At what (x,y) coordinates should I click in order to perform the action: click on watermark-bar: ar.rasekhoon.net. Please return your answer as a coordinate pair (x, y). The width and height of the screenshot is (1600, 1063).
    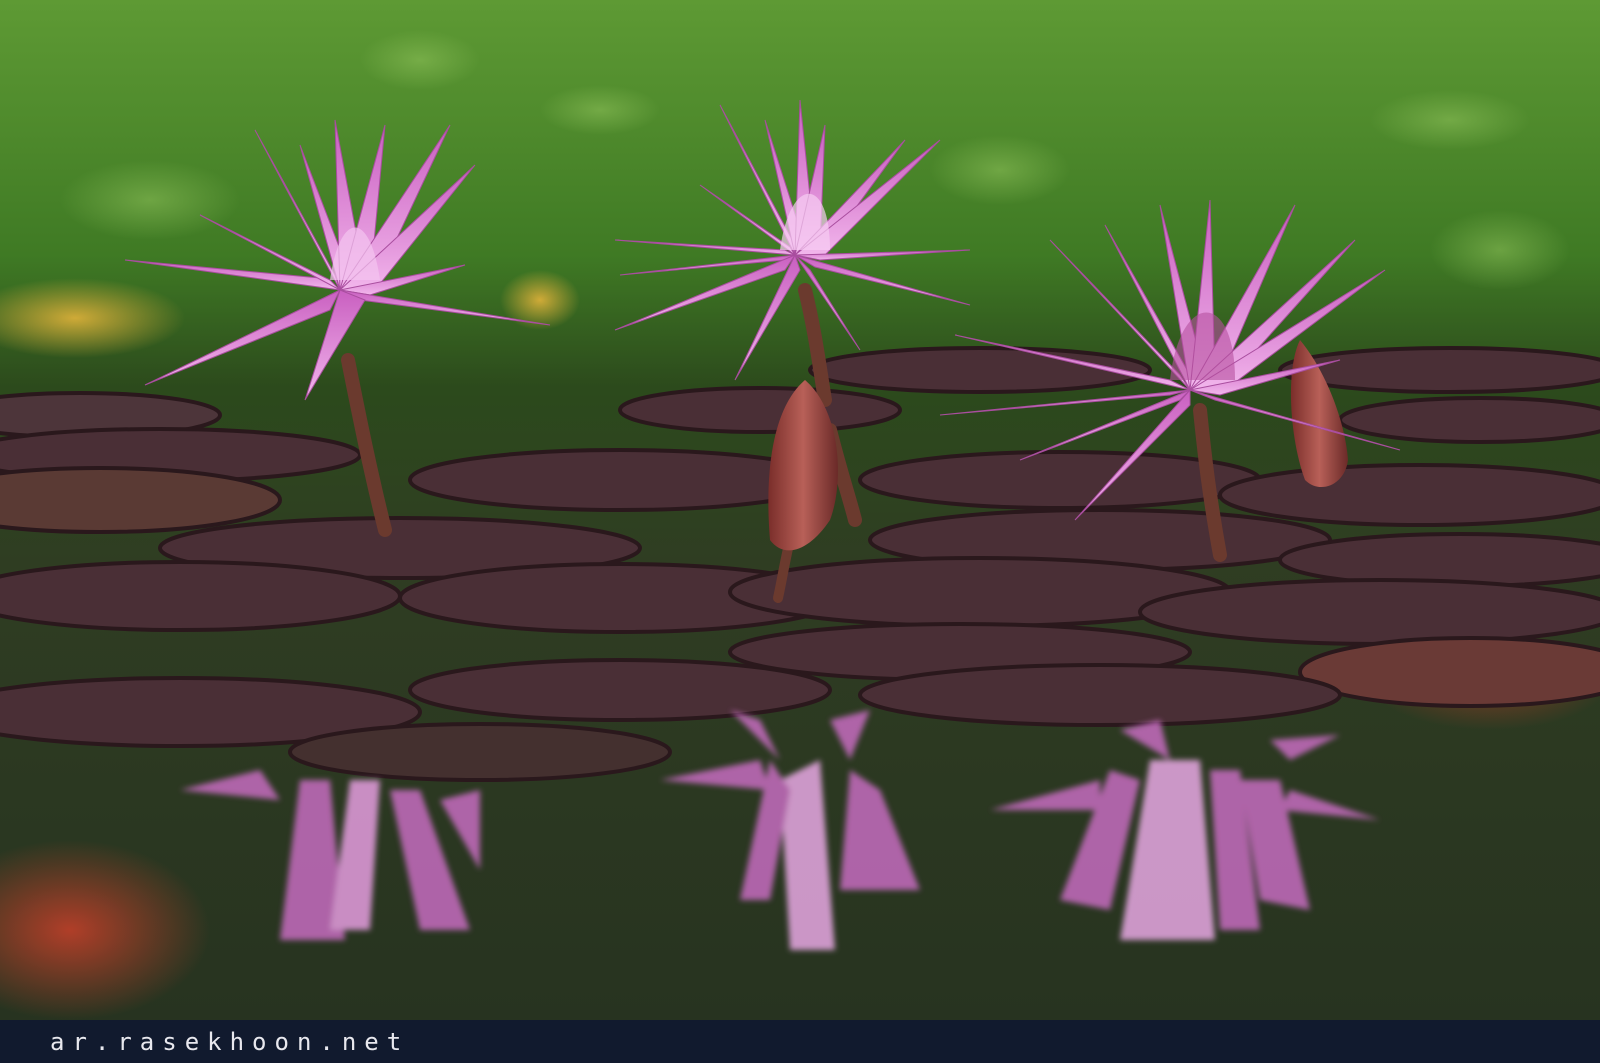
    Looking at the image, I should click on (800, 1041).